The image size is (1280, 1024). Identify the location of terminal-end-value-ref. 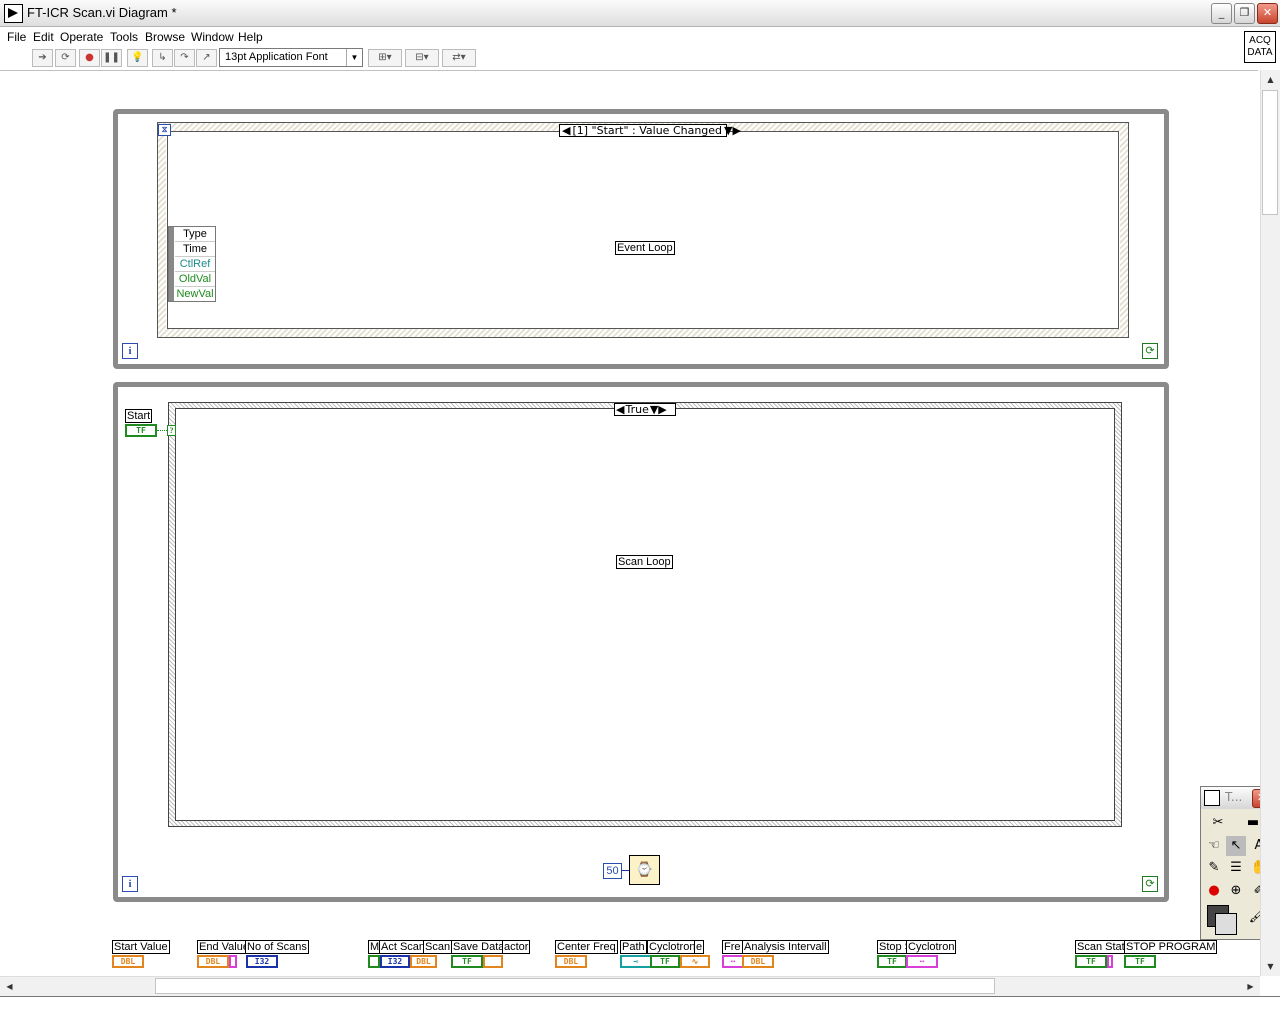
(233, 961).